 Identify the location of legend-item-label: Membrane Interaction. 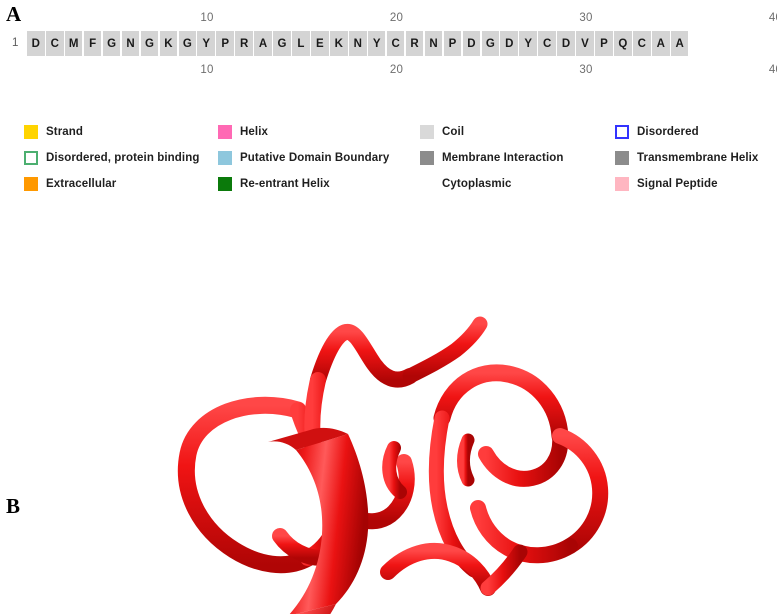
(503, 157).